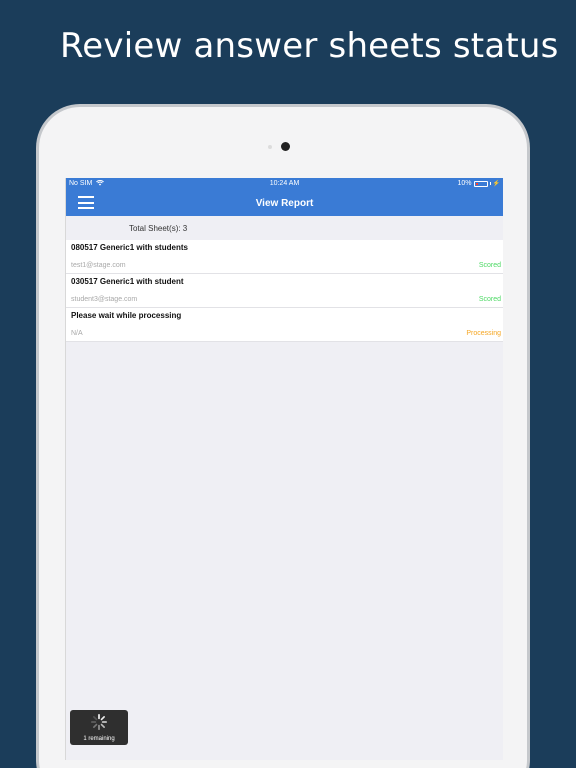  I want to click on charging-icon: ⚡, so click(496, 184).